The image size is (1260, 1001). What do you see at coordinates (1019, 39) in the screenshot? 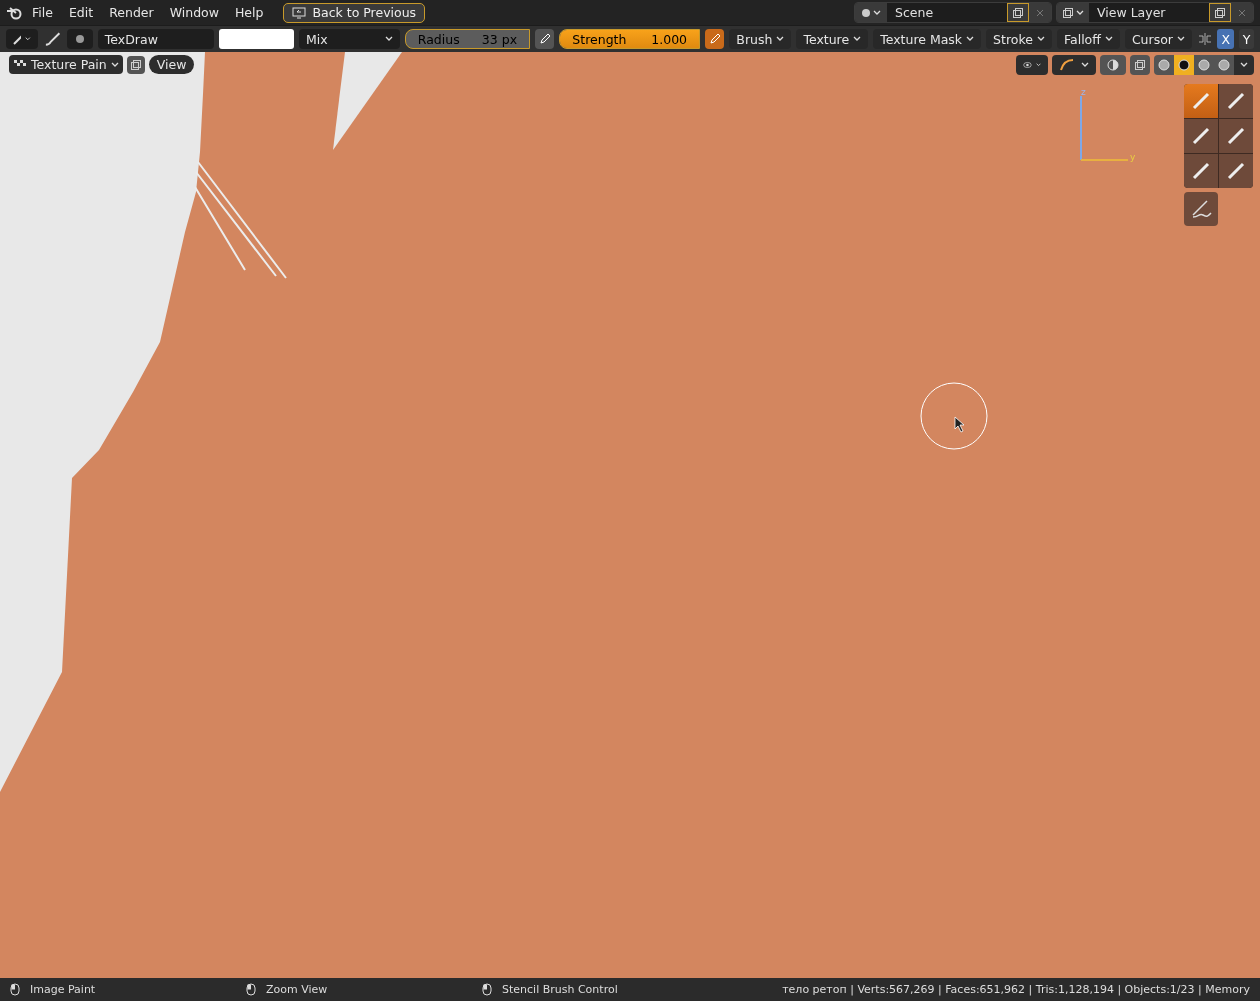
I see `popover-dropdown: Stroke` at bounding box center [1019, 39].